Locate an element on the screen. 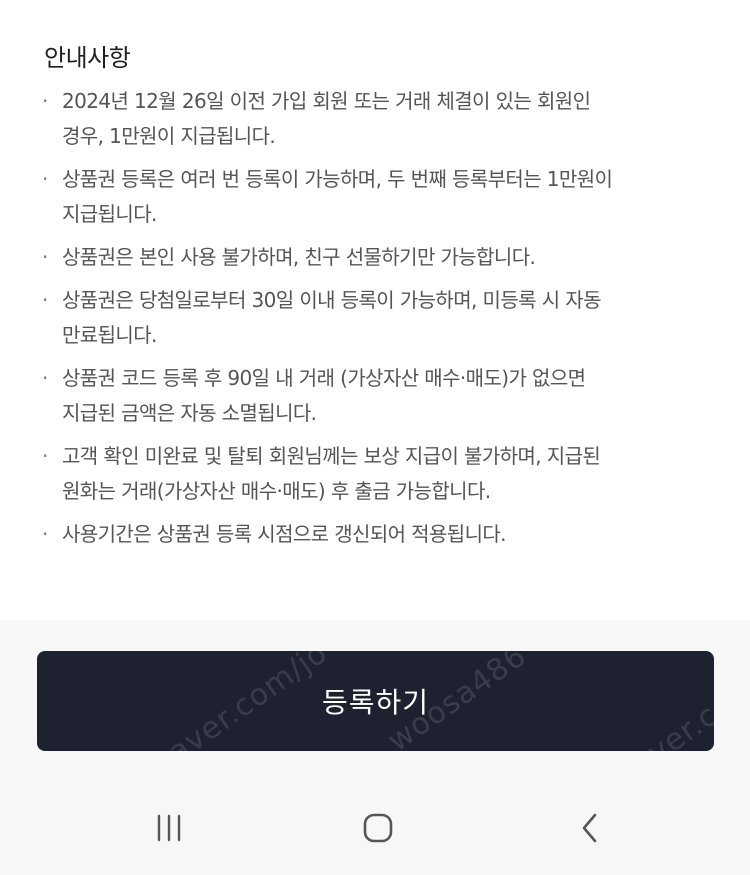 The image size is (750, 875). register-button-label: 등록하기 is located at coordinates (375, 702).